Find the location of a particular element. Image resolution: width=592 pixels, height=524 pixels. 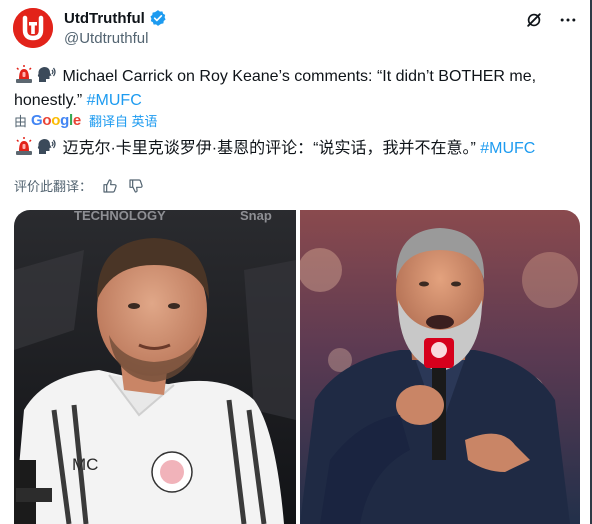

translated-text: 迈克尔·卡里克谈罗伊·基恩的评论：“说实话，我并不在意。” #MUFC is located at coordinates (299, 148).